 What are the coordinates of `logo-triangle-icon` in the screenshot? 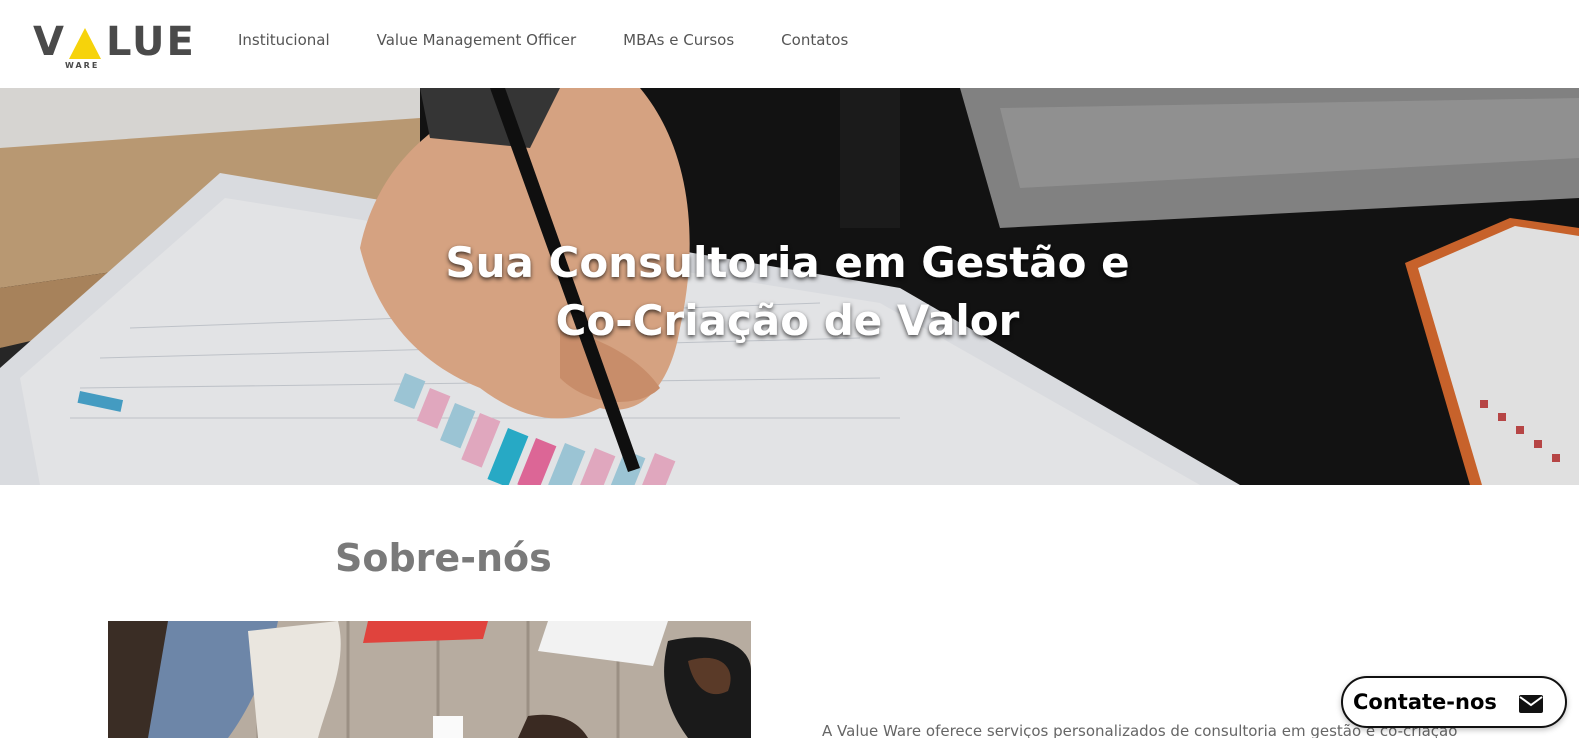 It's located at (85, 43).